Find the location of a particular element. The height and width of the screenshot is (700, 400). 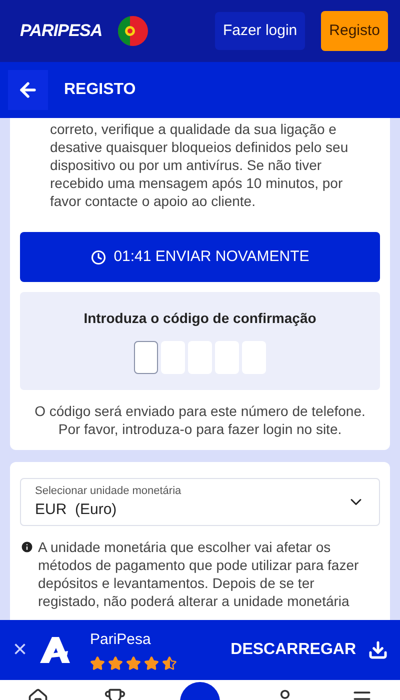

app-name: PariPesa is located at coordinates (121, 640).